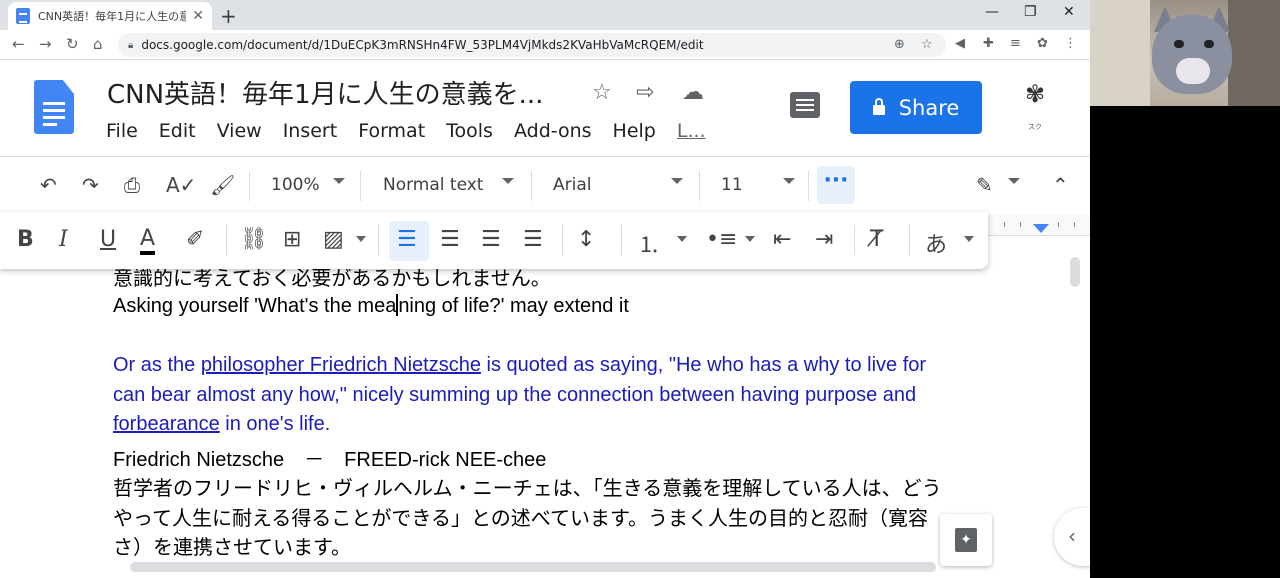 This screenshot has width=1280, height=578. What do you see at coordinates (1075, 272) in the screenshot?
I see `vertical-scrollbar` at bounding box center [1075, 272].